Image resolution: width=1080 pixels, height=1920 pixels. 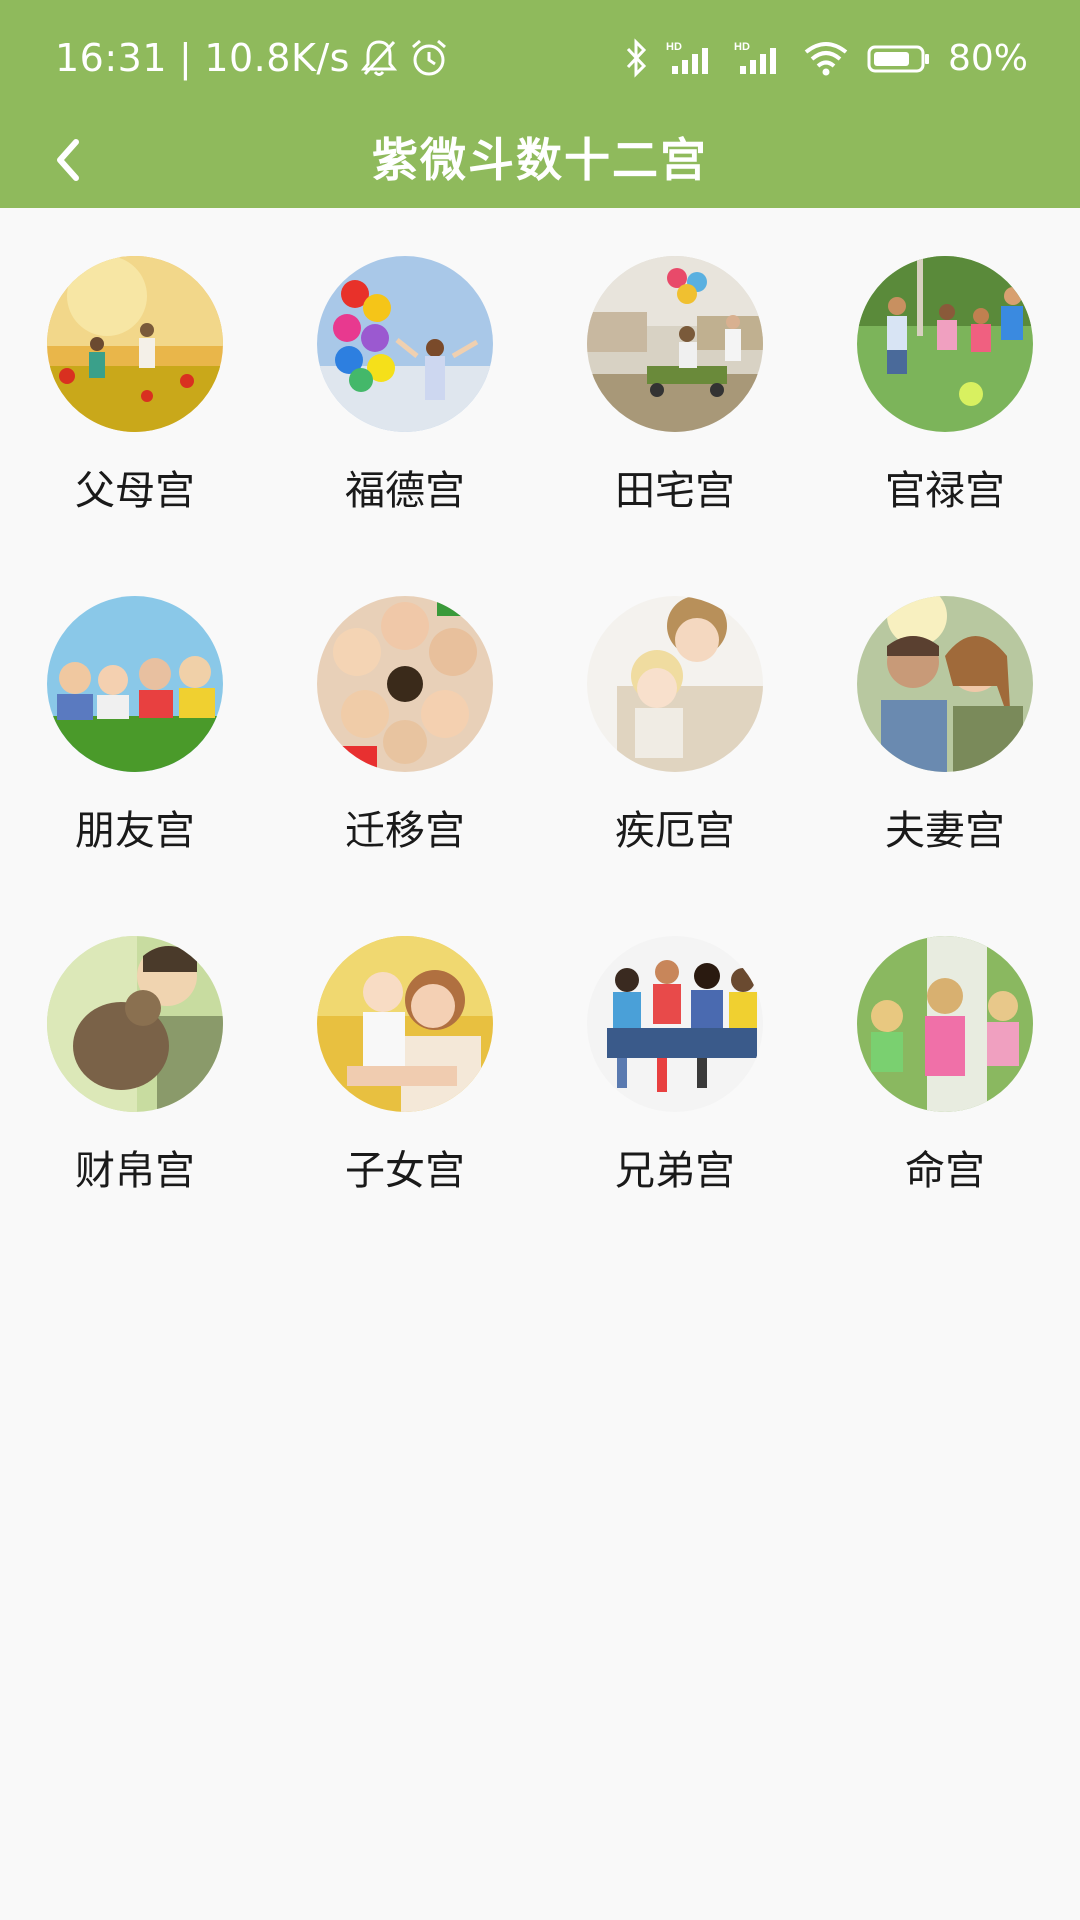 I want to click on palace-label: 财帛宫, so click(x=135, y=1171).